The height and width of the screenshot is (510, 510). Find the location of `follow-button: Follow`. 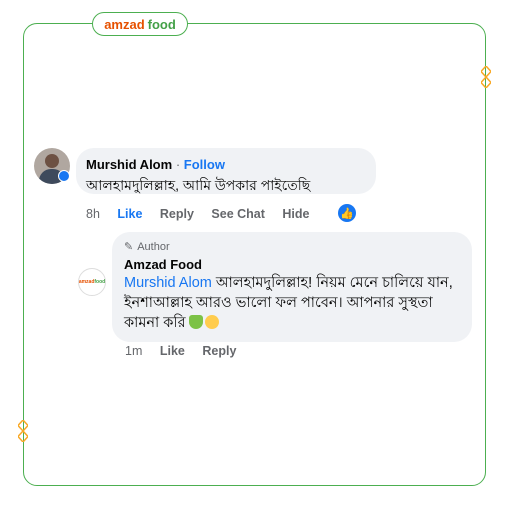

follow-button: Follow is located at coordinates (204, 164).